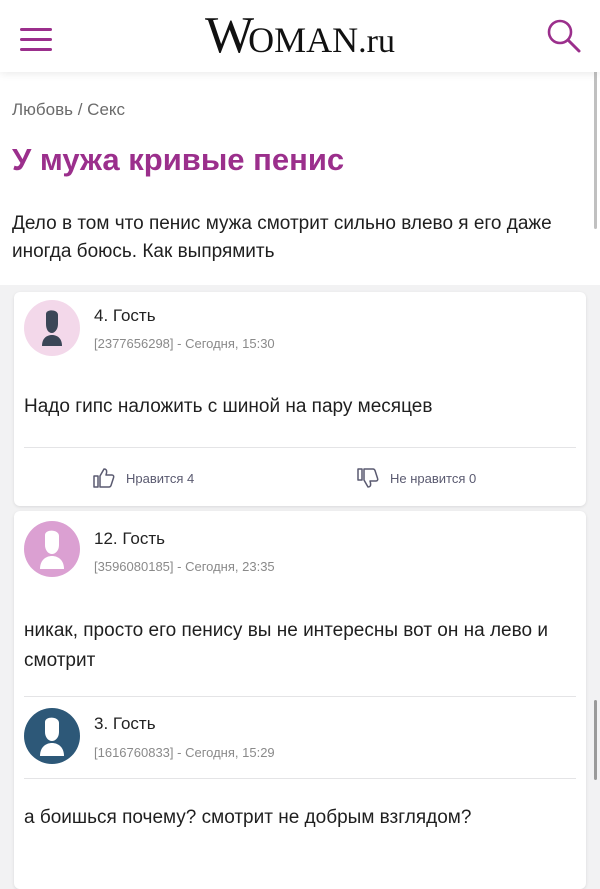  I want to click on comment-meta: [1616760833] - Сегодня, 15:29, so click(184, 752).